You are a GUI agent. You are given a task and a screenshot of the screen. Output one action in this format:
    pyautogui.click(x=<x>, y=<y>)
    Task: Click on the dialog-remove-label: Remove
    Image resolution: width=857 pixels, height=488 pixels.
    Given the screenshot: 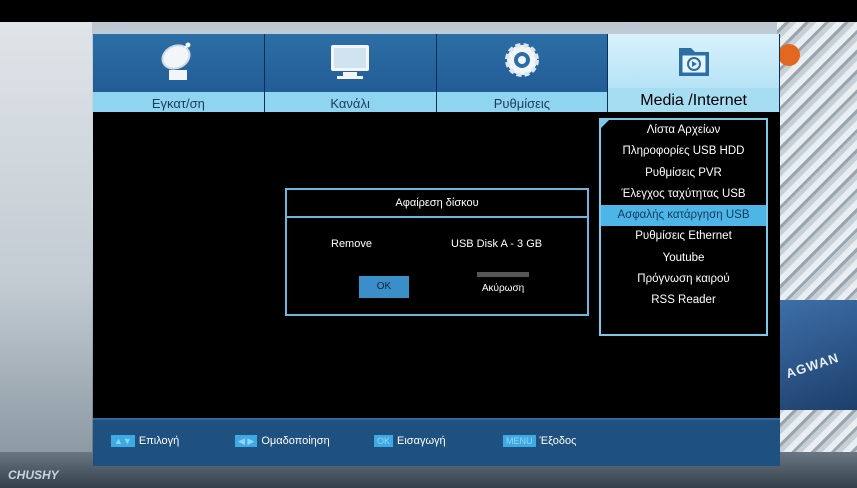 What is the action you would take?
    pyautogui.click(x=351, y=244)
    